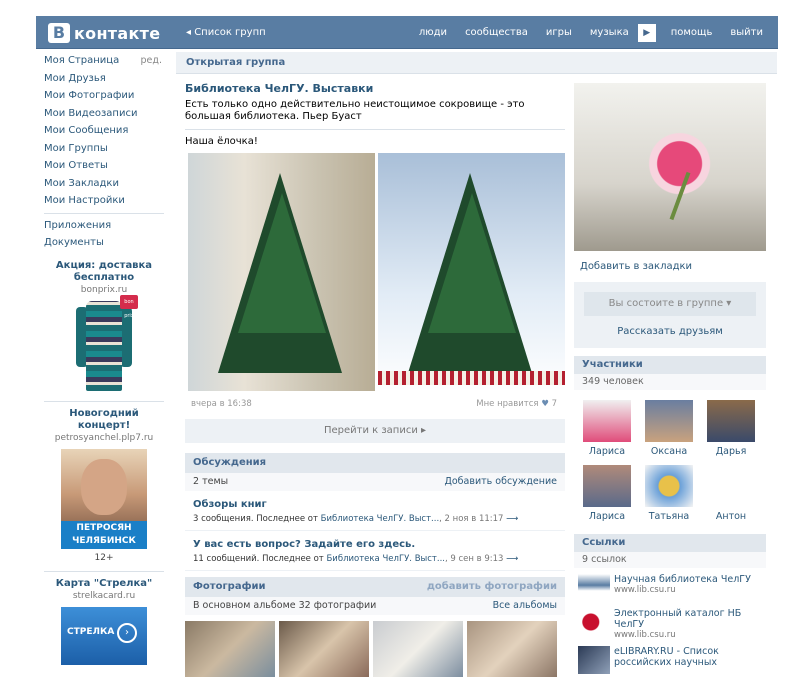 This screenshot has height=692, width=794. I want to click on like-button: Мне нравится ♥ 7, so click(516, 404).